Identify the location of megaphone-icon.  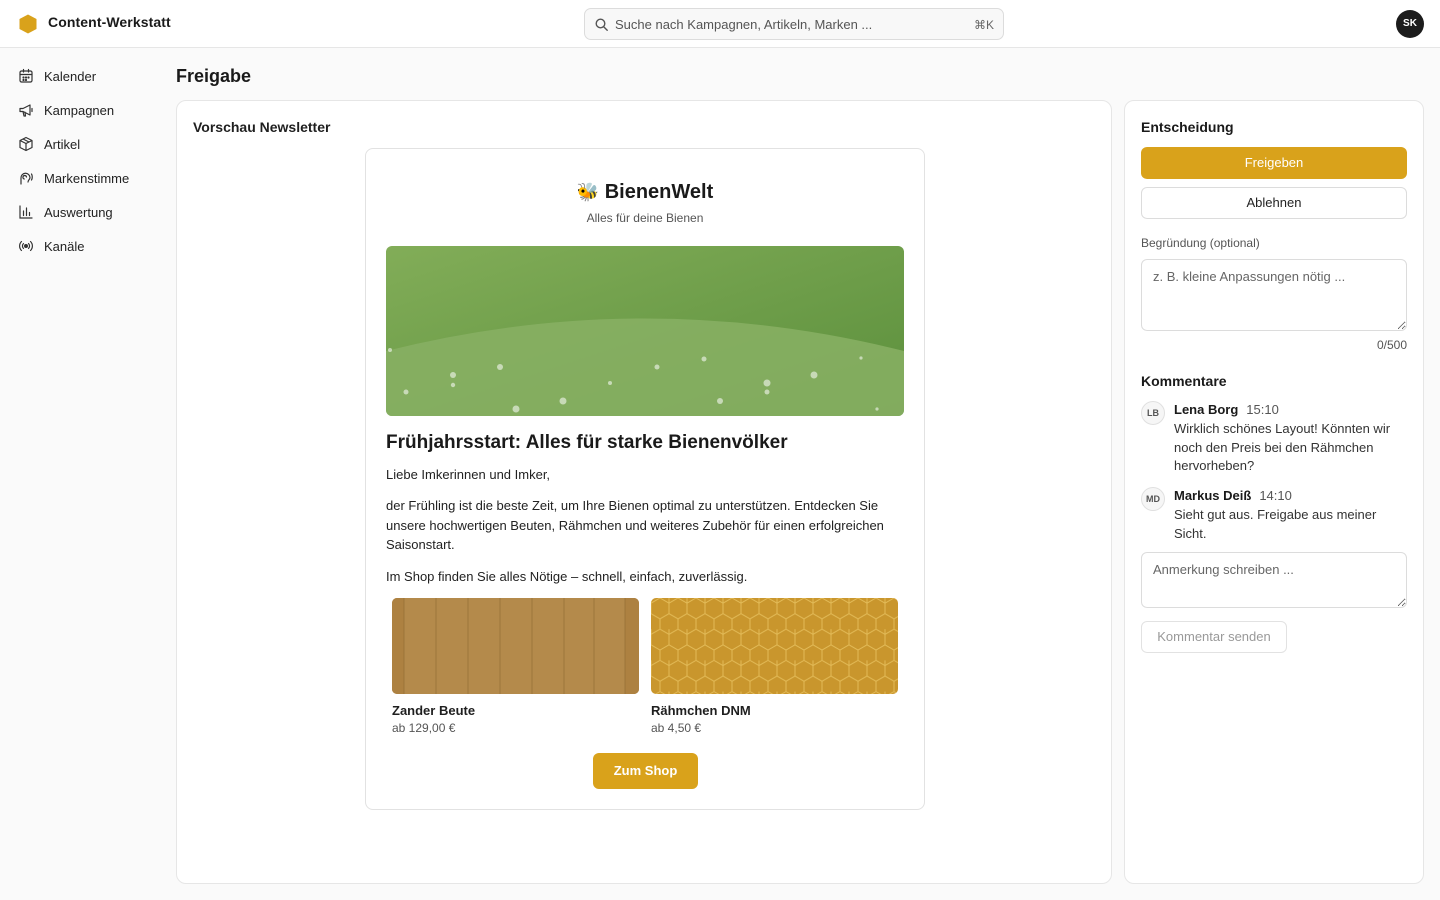
(26, 110).